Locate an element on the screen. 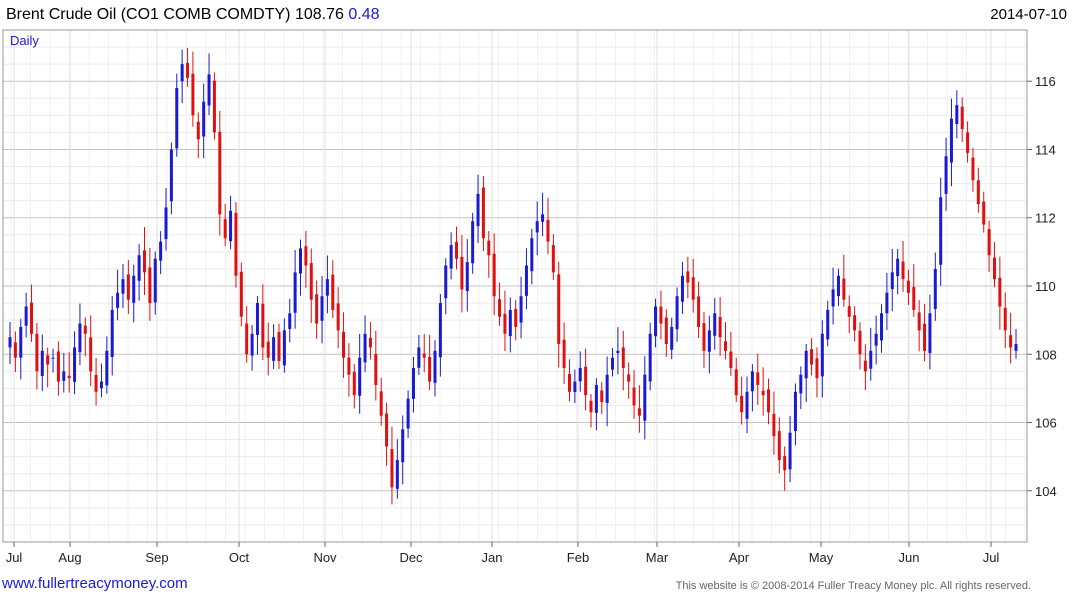 The width and height of the screenshot is (1075, 600). website-link: www.fullertreacymoney.com is located at coordinates (95, 583).